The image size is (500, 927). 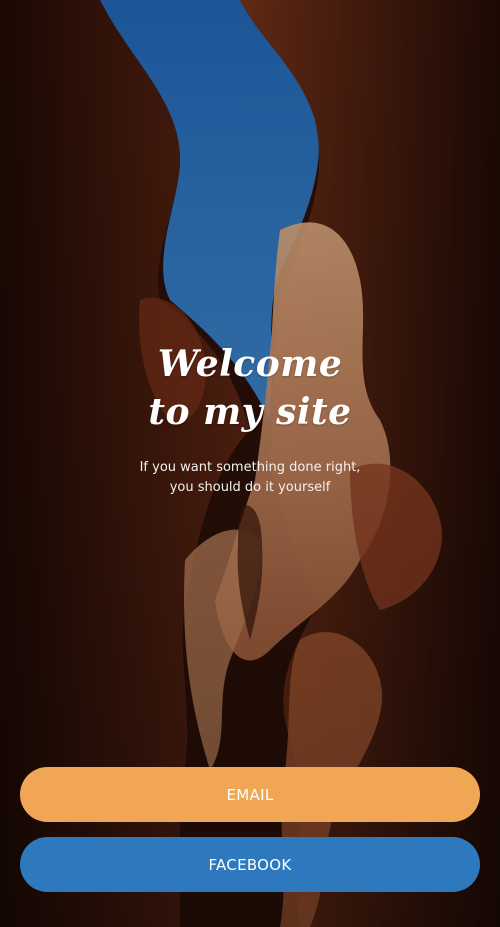 I want to click on email-button: EMAIL, so click(x=250, y=794).